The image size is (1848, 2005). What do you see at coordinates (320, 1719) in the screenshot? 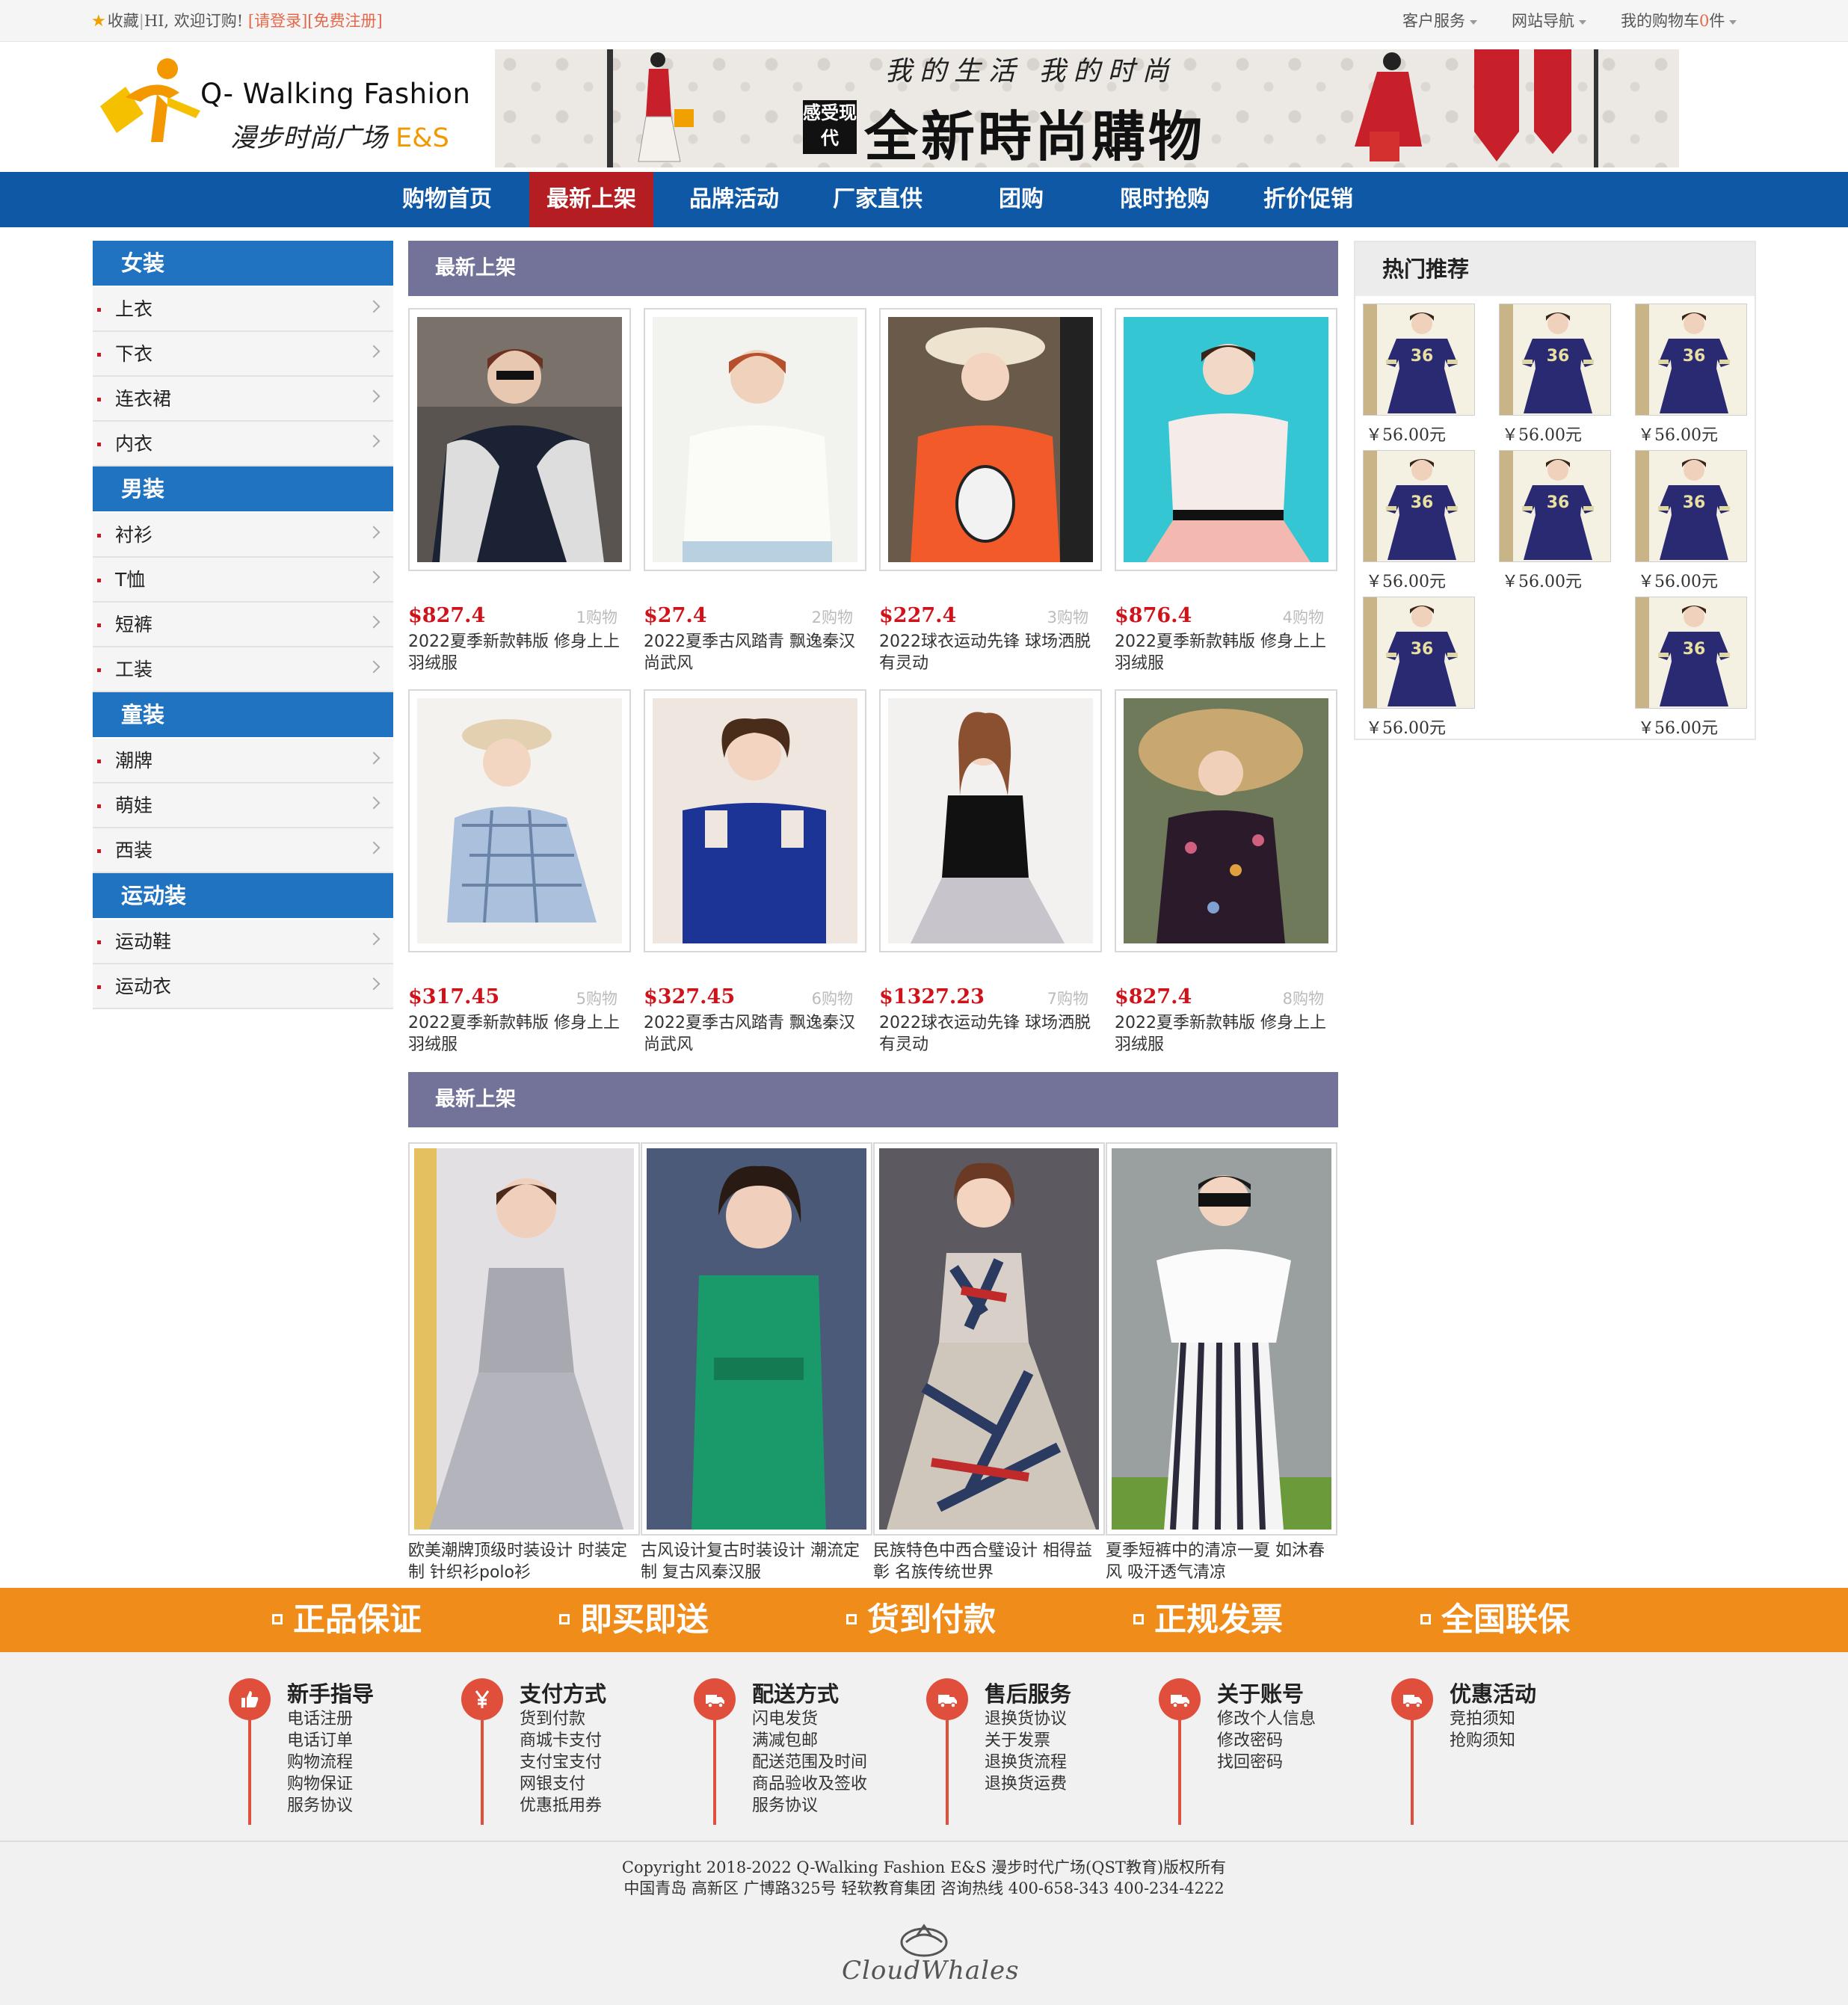
I see `help-link: 电话注册` at bounding box center [320, 1719].